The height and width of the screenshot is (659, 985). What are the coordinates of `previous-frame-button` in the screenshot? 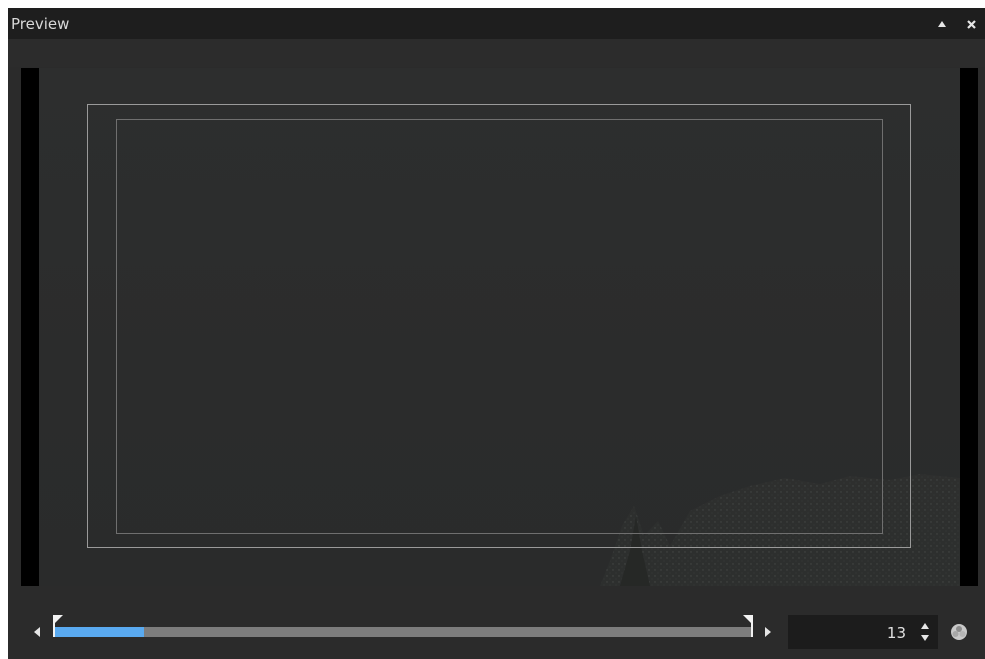 It's located at (37, 632).